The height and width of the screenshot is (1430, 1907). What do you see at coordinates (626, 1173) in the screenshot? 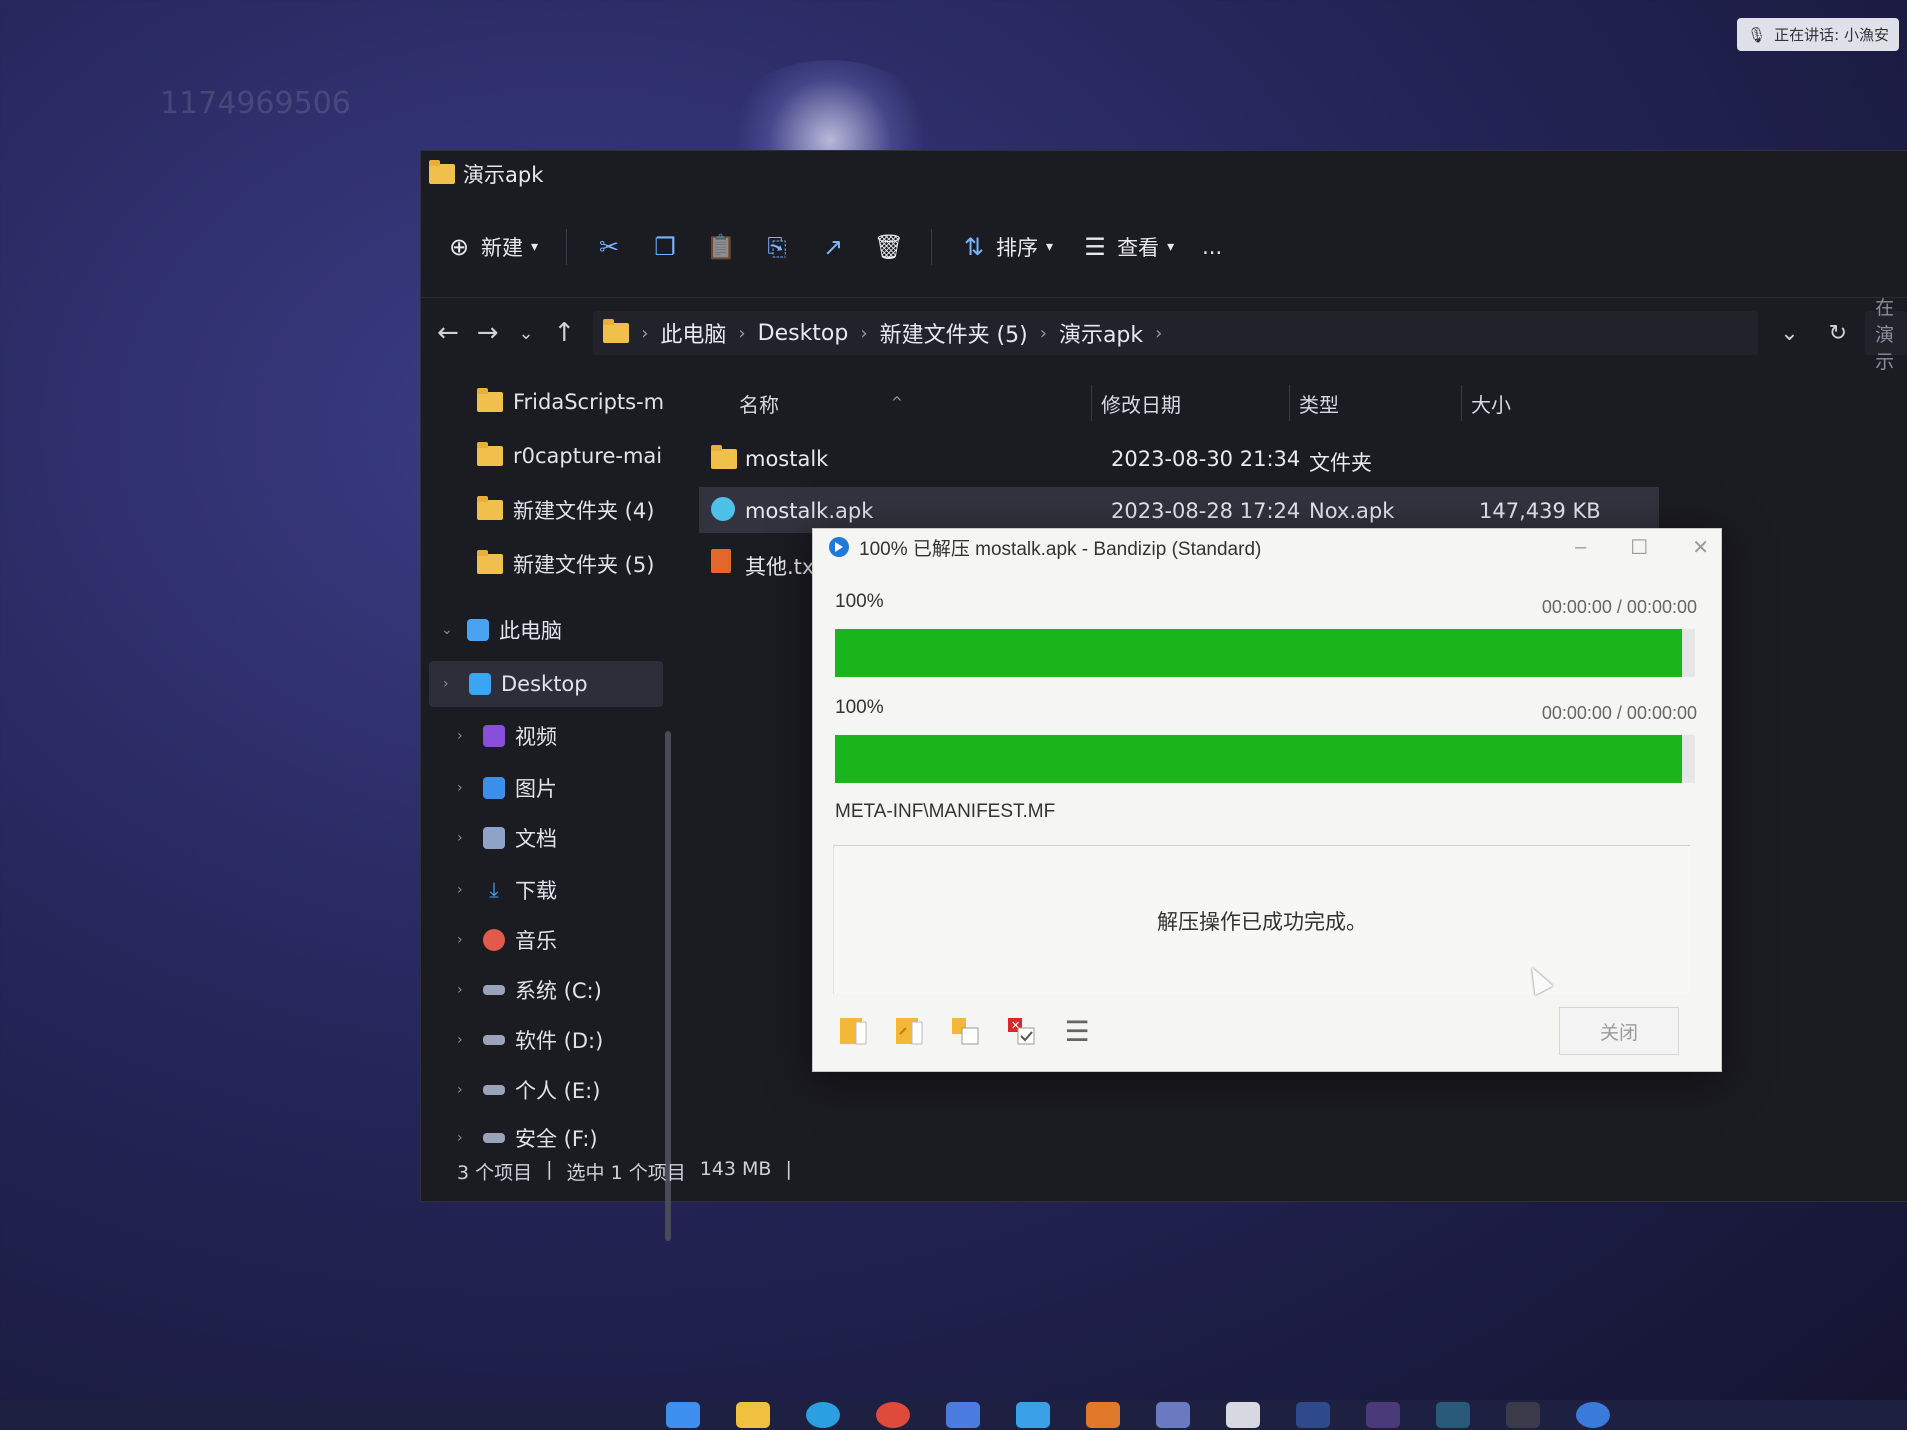
I see `selected-count: 选中 1 个项目` at bounding box center [626, 1173].